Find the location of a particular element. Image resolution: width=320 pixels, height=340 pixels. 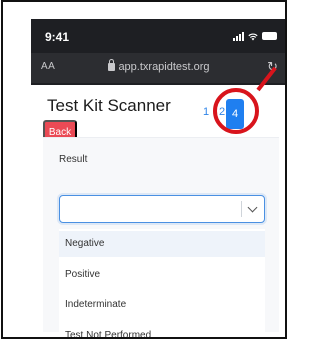

url-wrap: app.txrapidtest.org is located at coordinates (158, 66).